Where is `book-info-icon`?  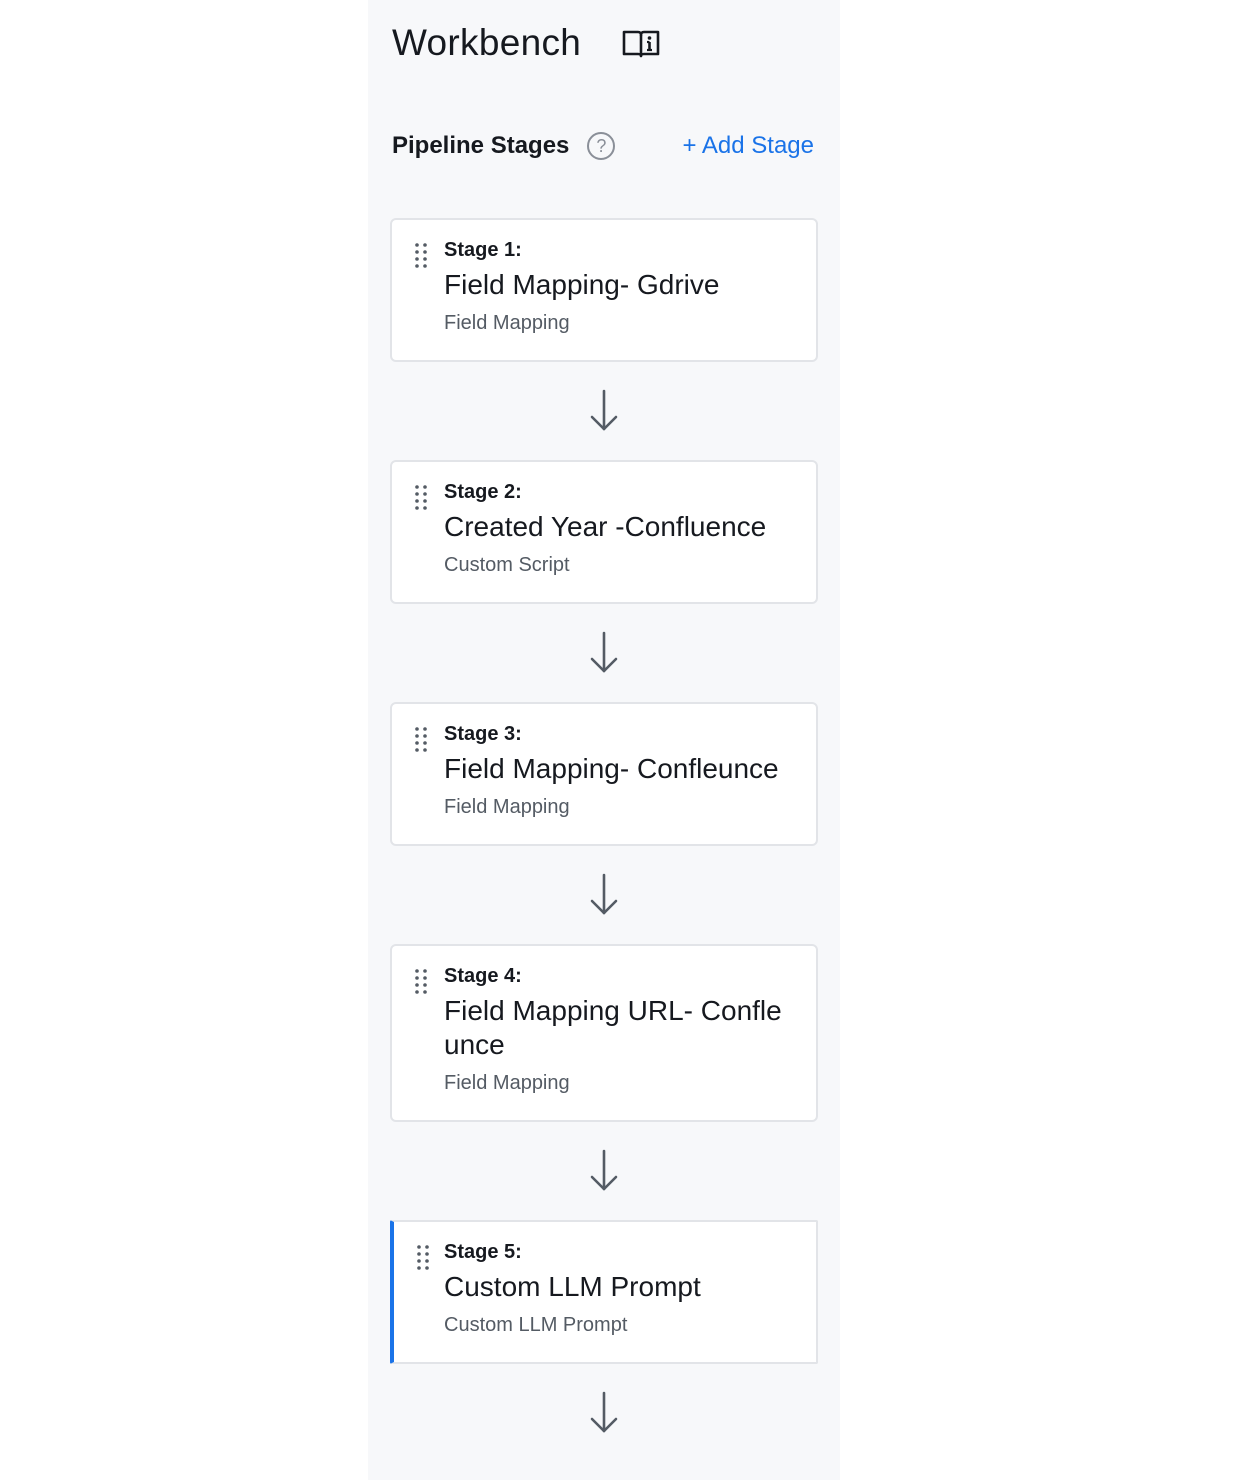 book-info-icon is located at coordinates (641, 43).